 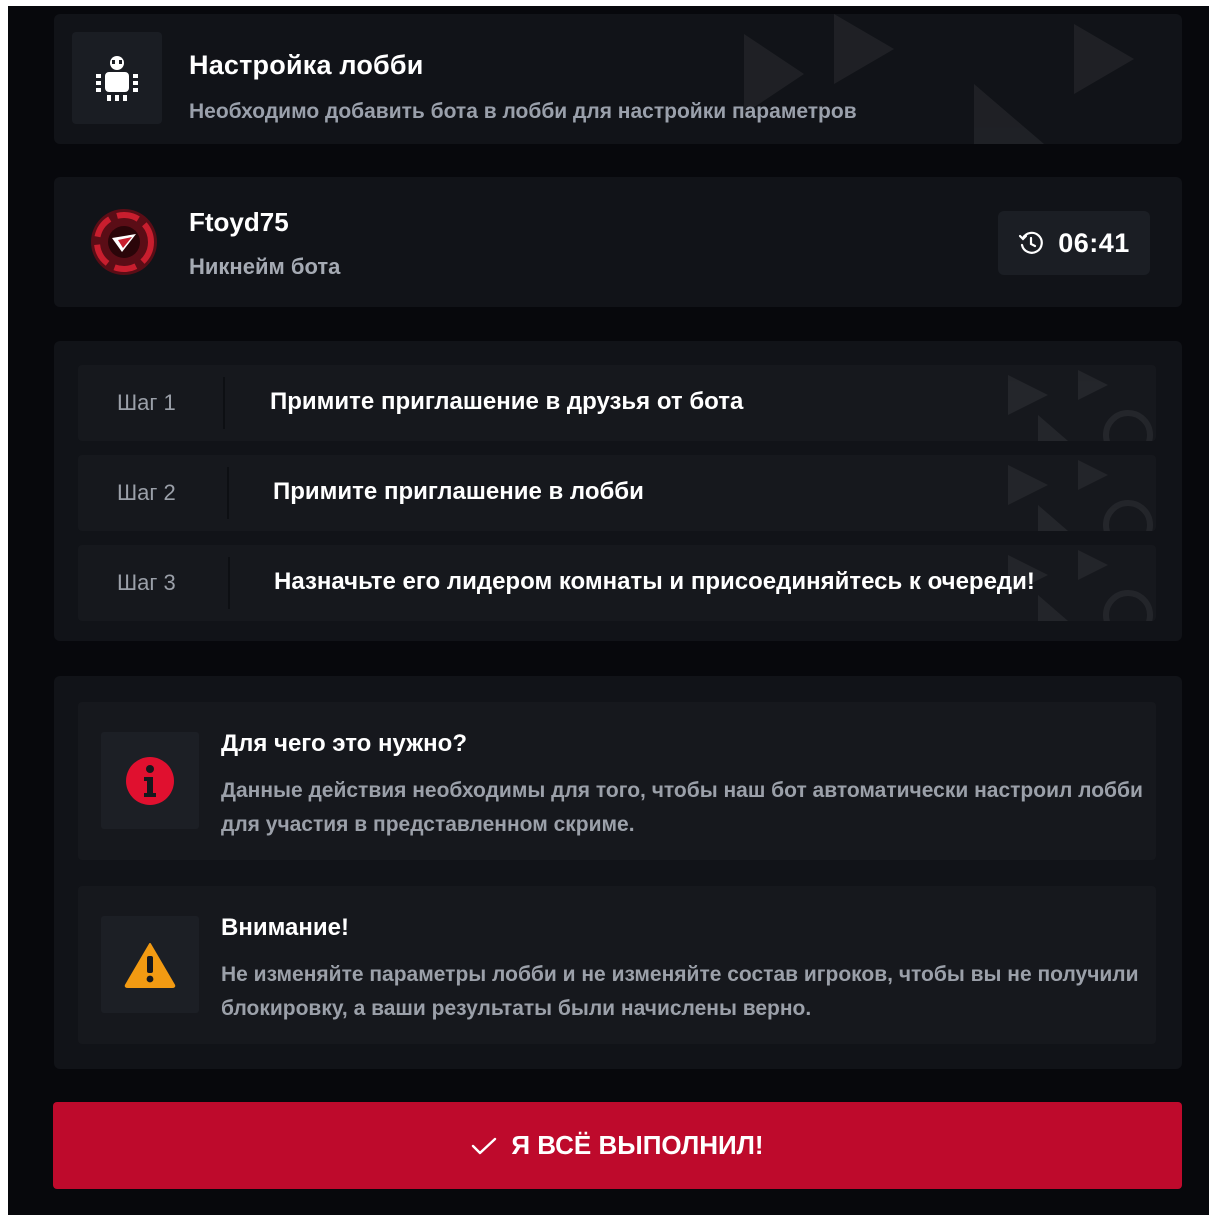 What do you see at coordinates (146, 582) in the screenshot?
I see `step-number: Шаг 3` at bounding box center [146, 582].